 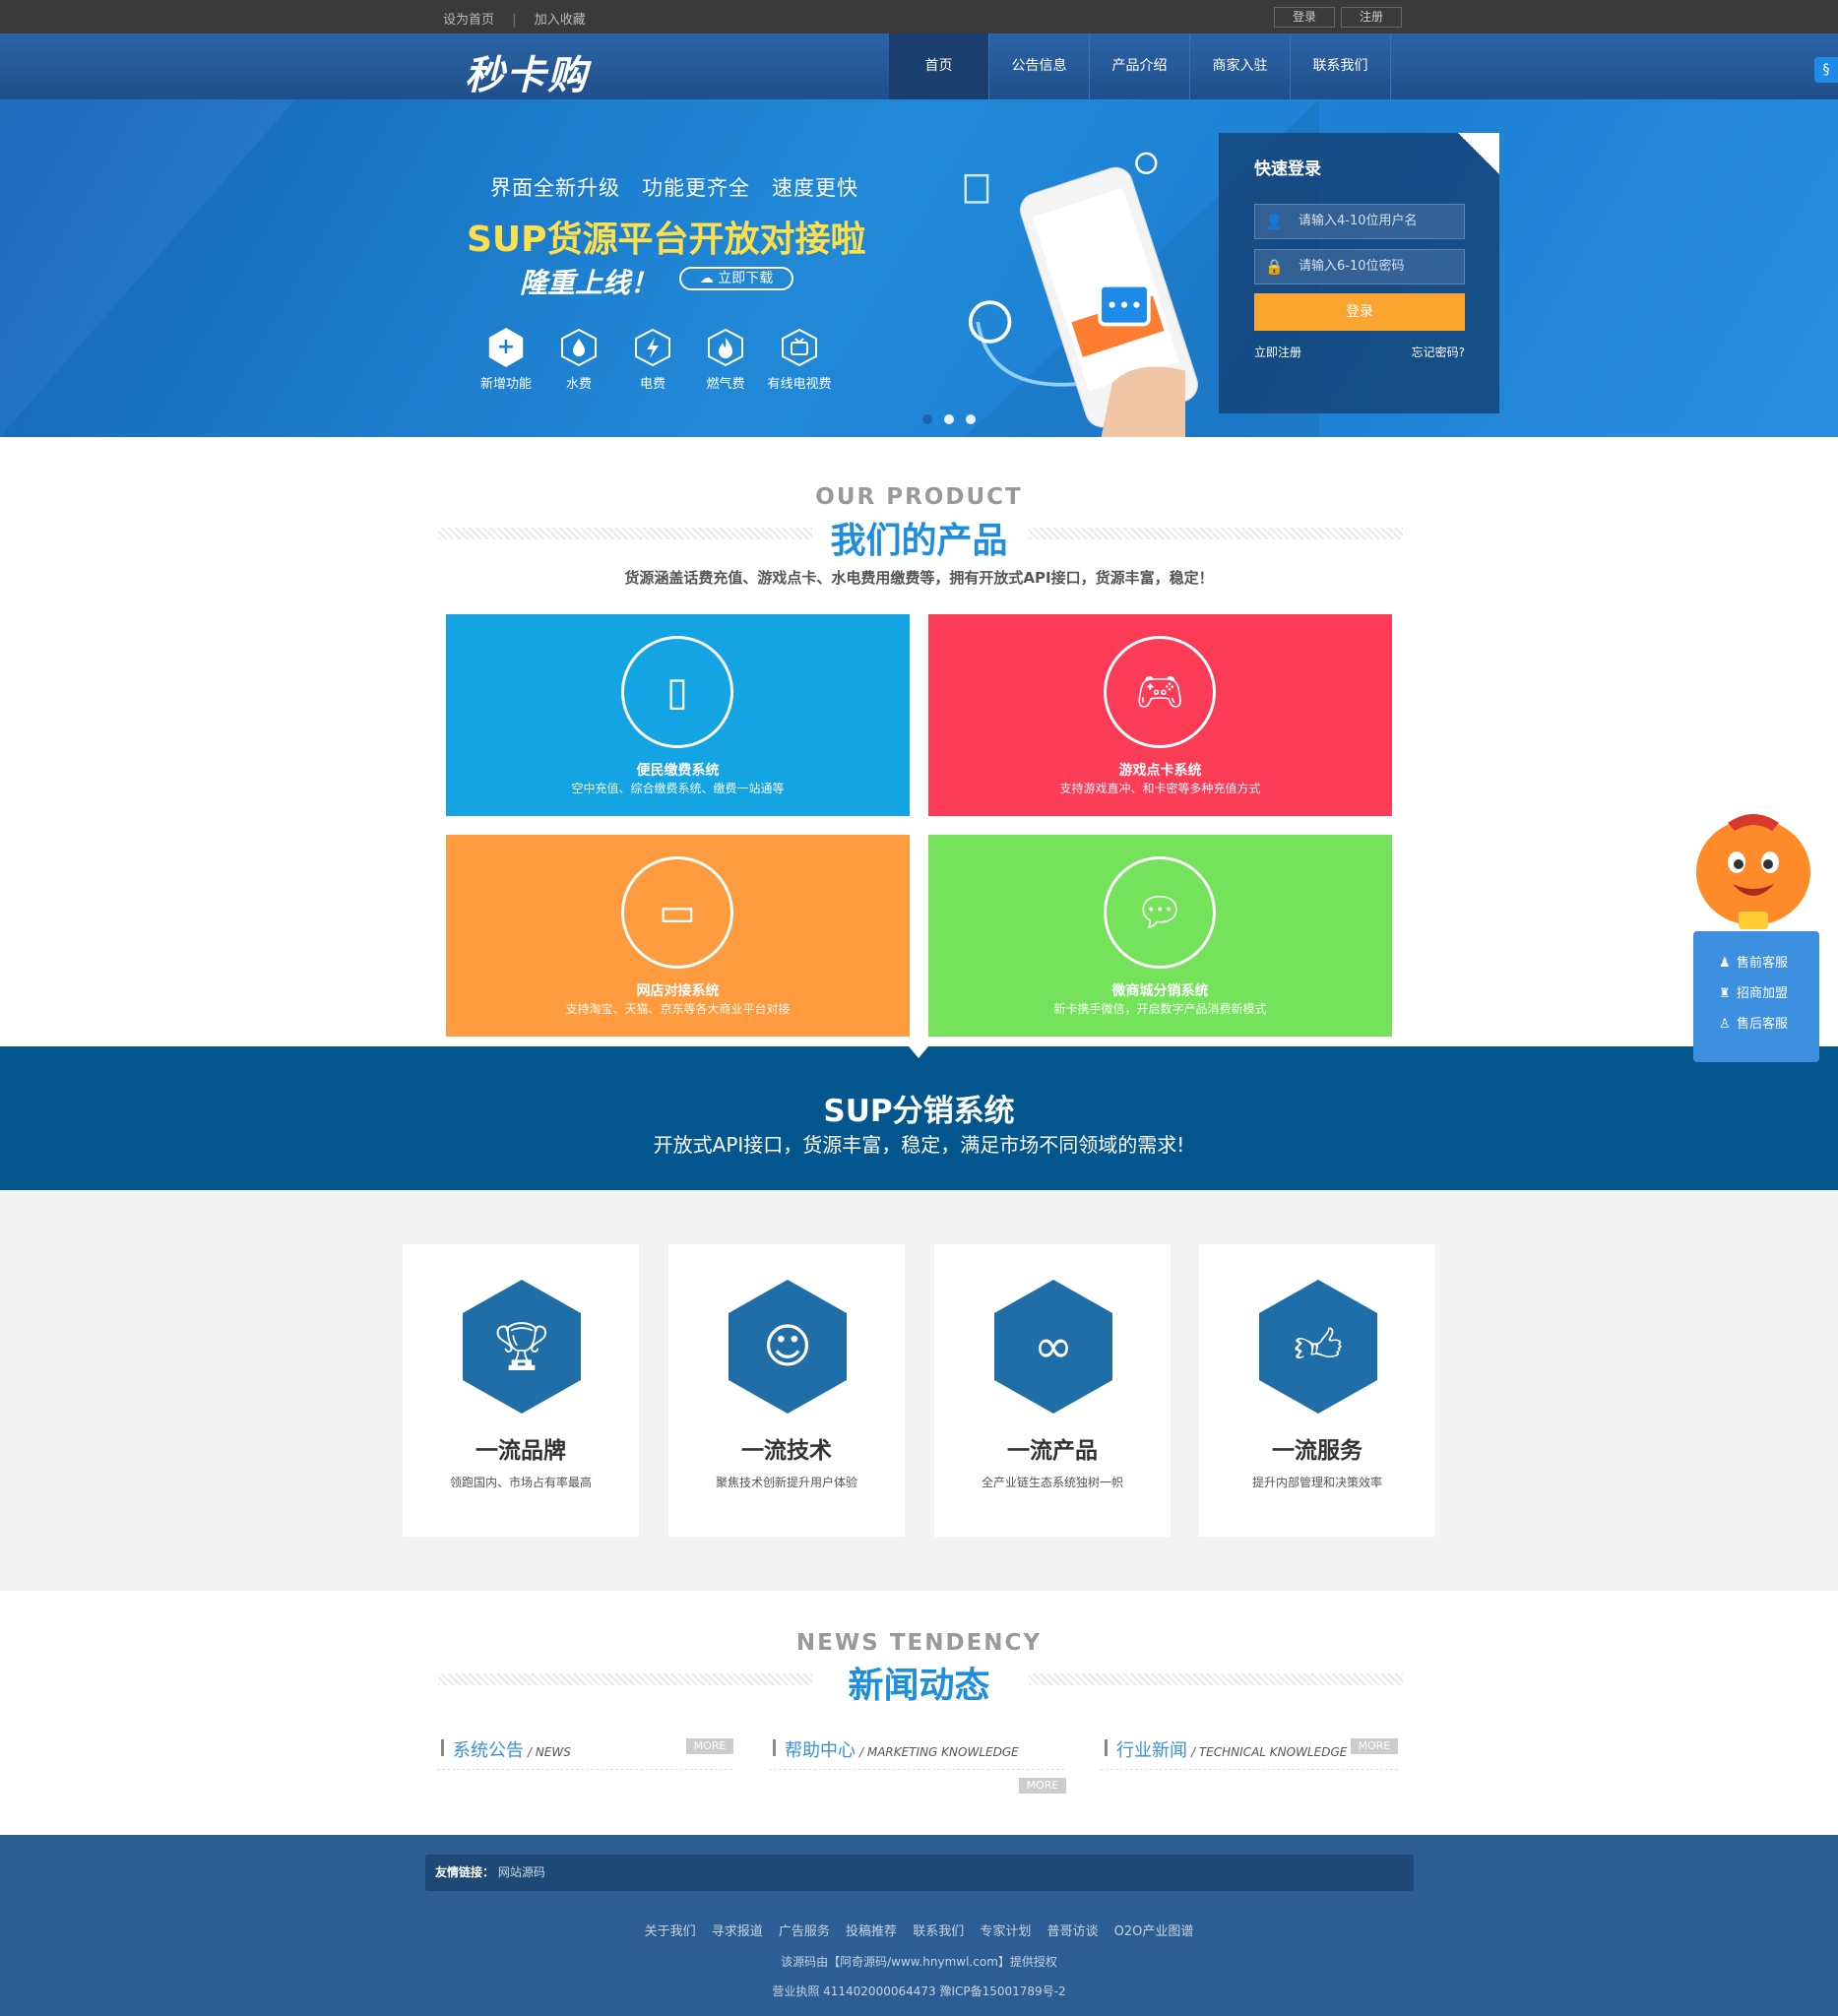 What do you see at coordinates (1341, 66) in the screenshot?
I see `nav-item-contact: 联系我们` at bounding box center [1341, 66].